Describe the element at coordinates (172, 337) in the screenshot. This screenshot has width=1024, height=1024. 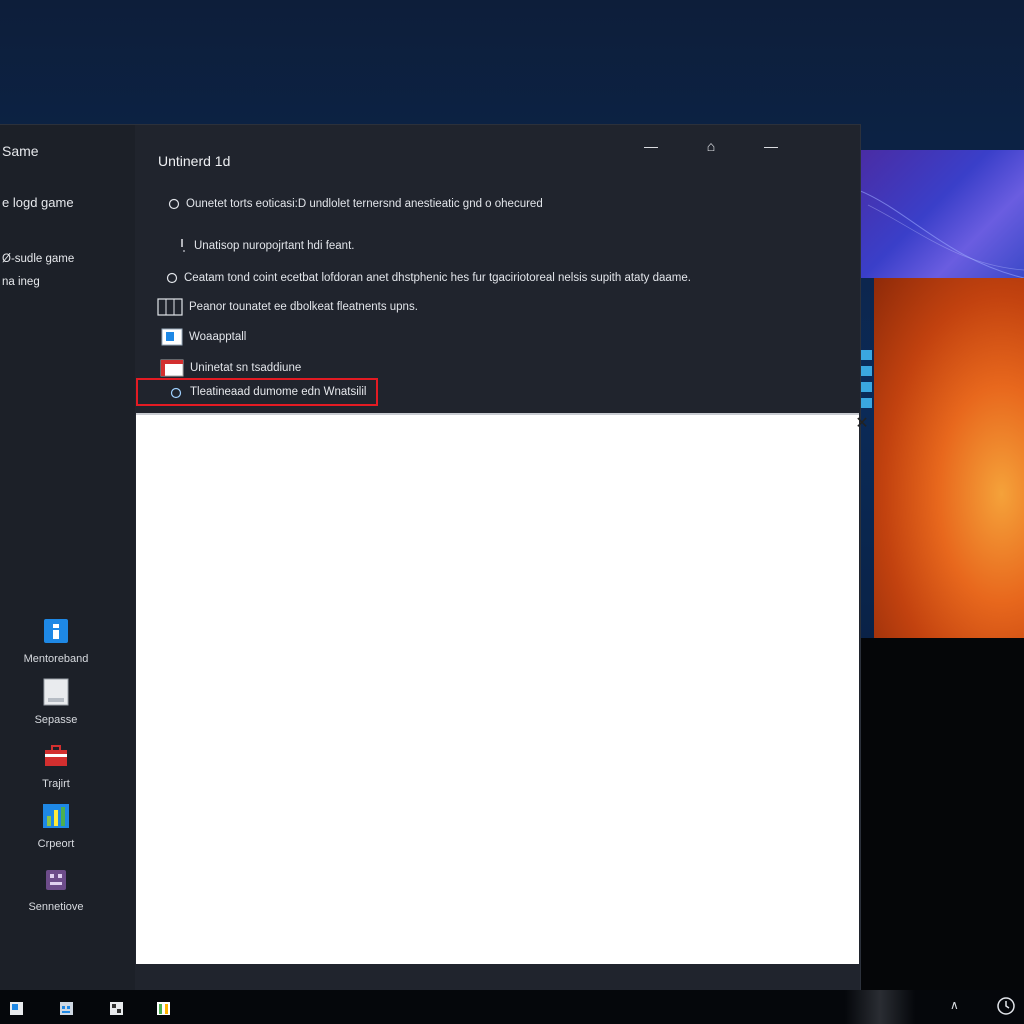
I see `app-window-icon` at that location.